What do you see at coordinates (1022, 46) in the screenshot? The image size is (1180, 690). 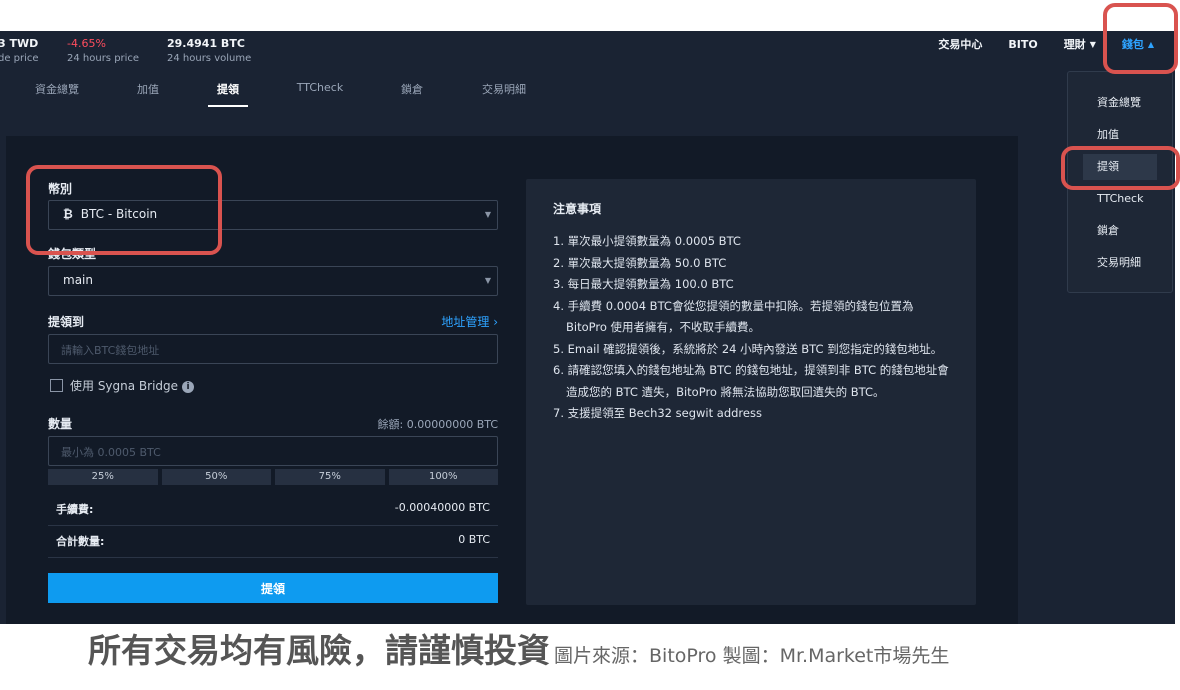 I see `nav-bito: BITO` at bounding box center [1022, 46].